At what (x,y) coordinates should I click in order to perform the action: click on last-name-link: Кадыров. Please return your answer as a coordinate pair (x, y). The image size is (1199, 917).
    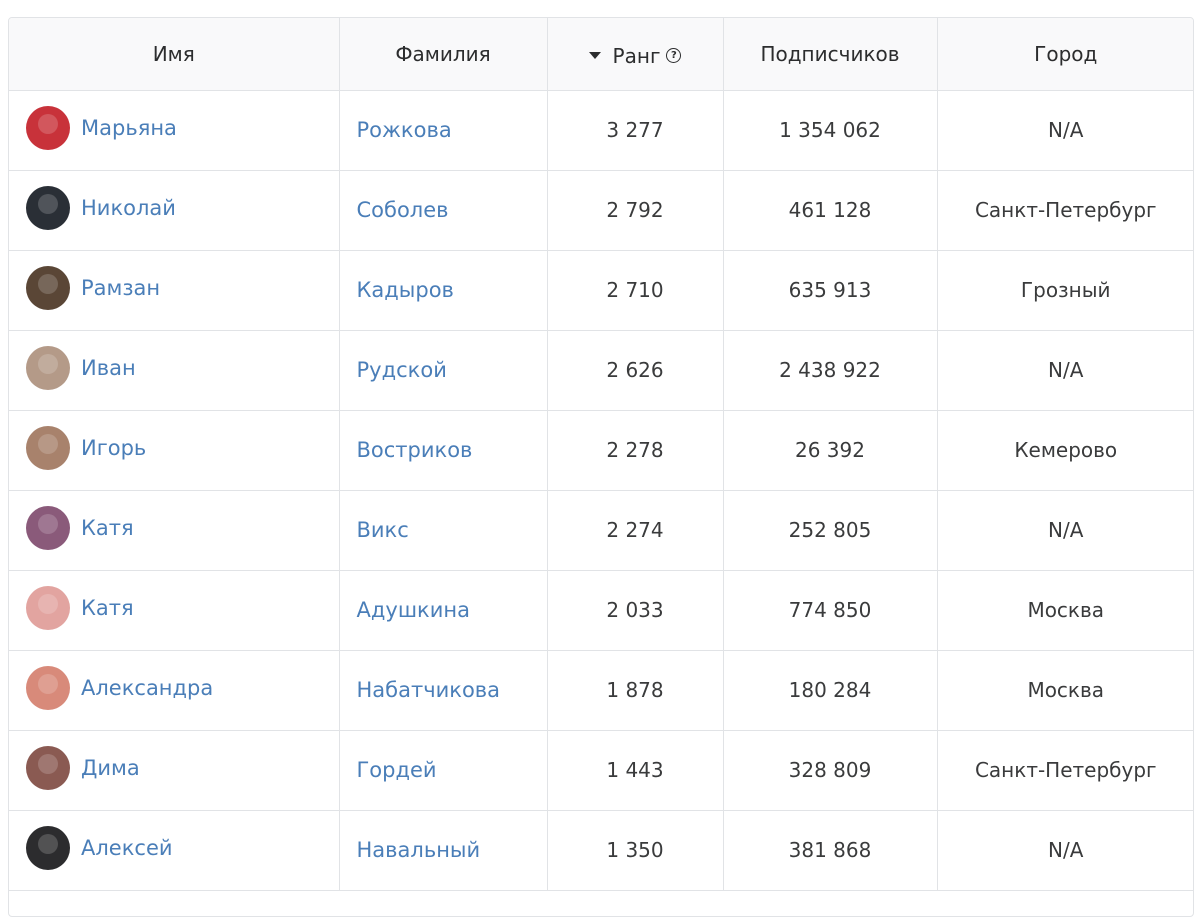
    Looking at the image, I should click on (405, 290).